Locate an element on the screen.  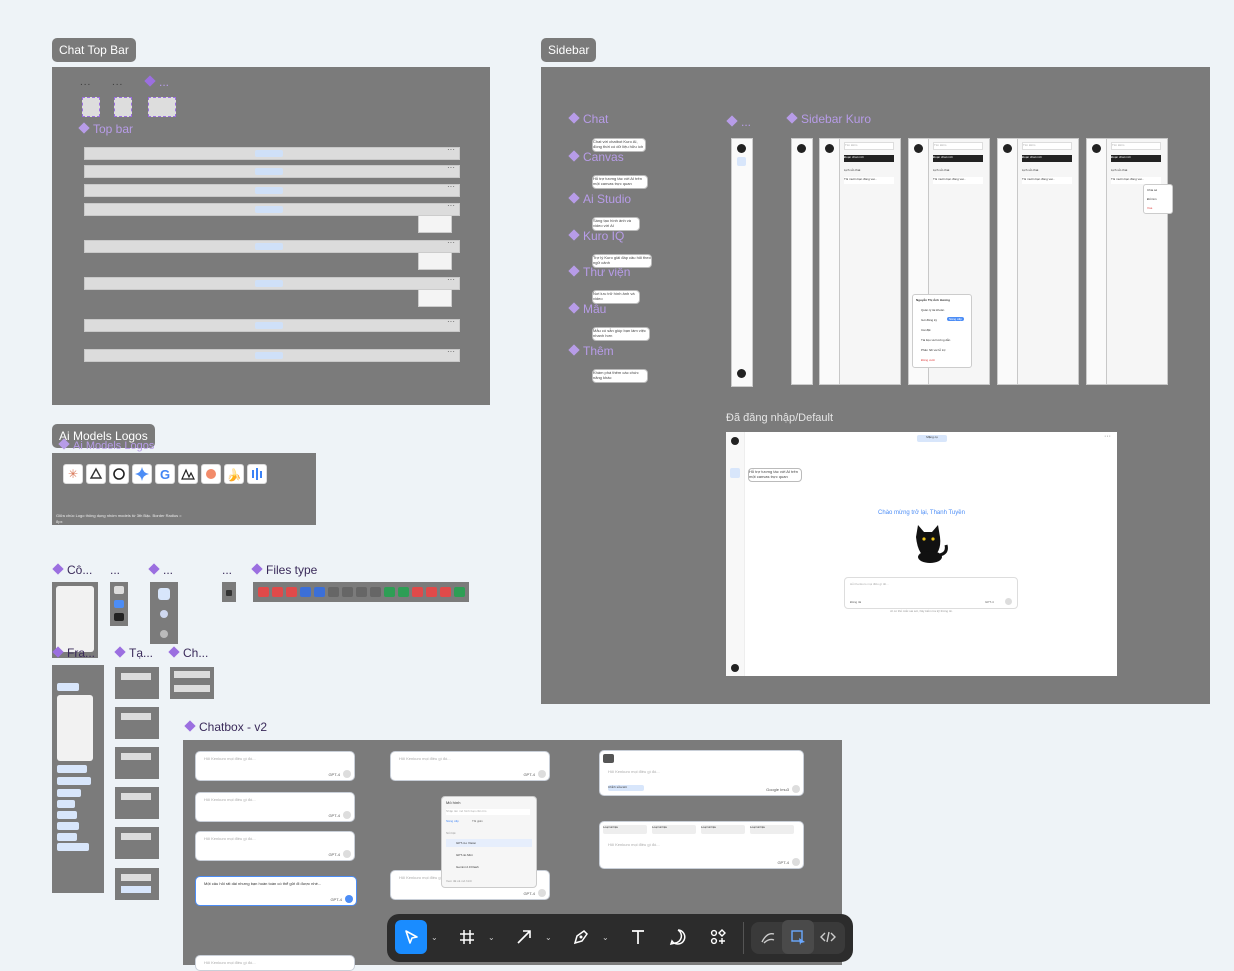
section-label-chat-top-bar: Chat Top Bar is located at coordinates (94, 50).